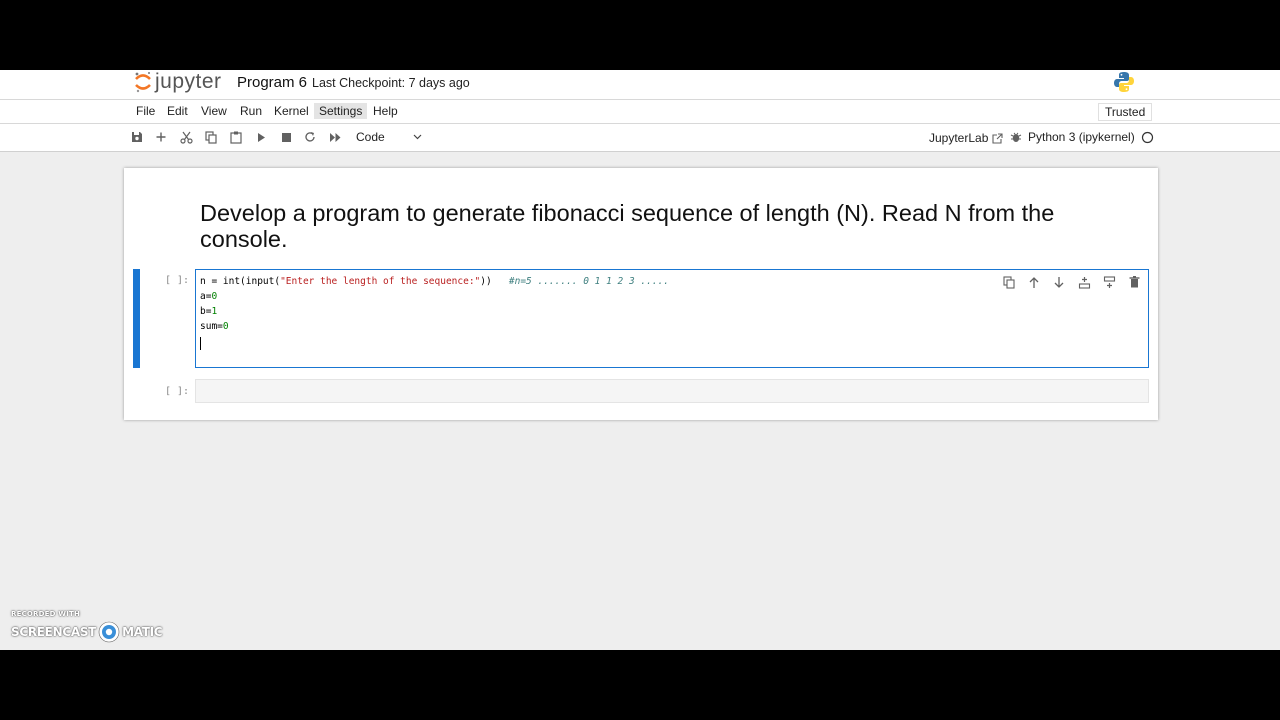 The image size is (1280, 720). I want to click on jupyter-logo-icon, so click(143, 82).